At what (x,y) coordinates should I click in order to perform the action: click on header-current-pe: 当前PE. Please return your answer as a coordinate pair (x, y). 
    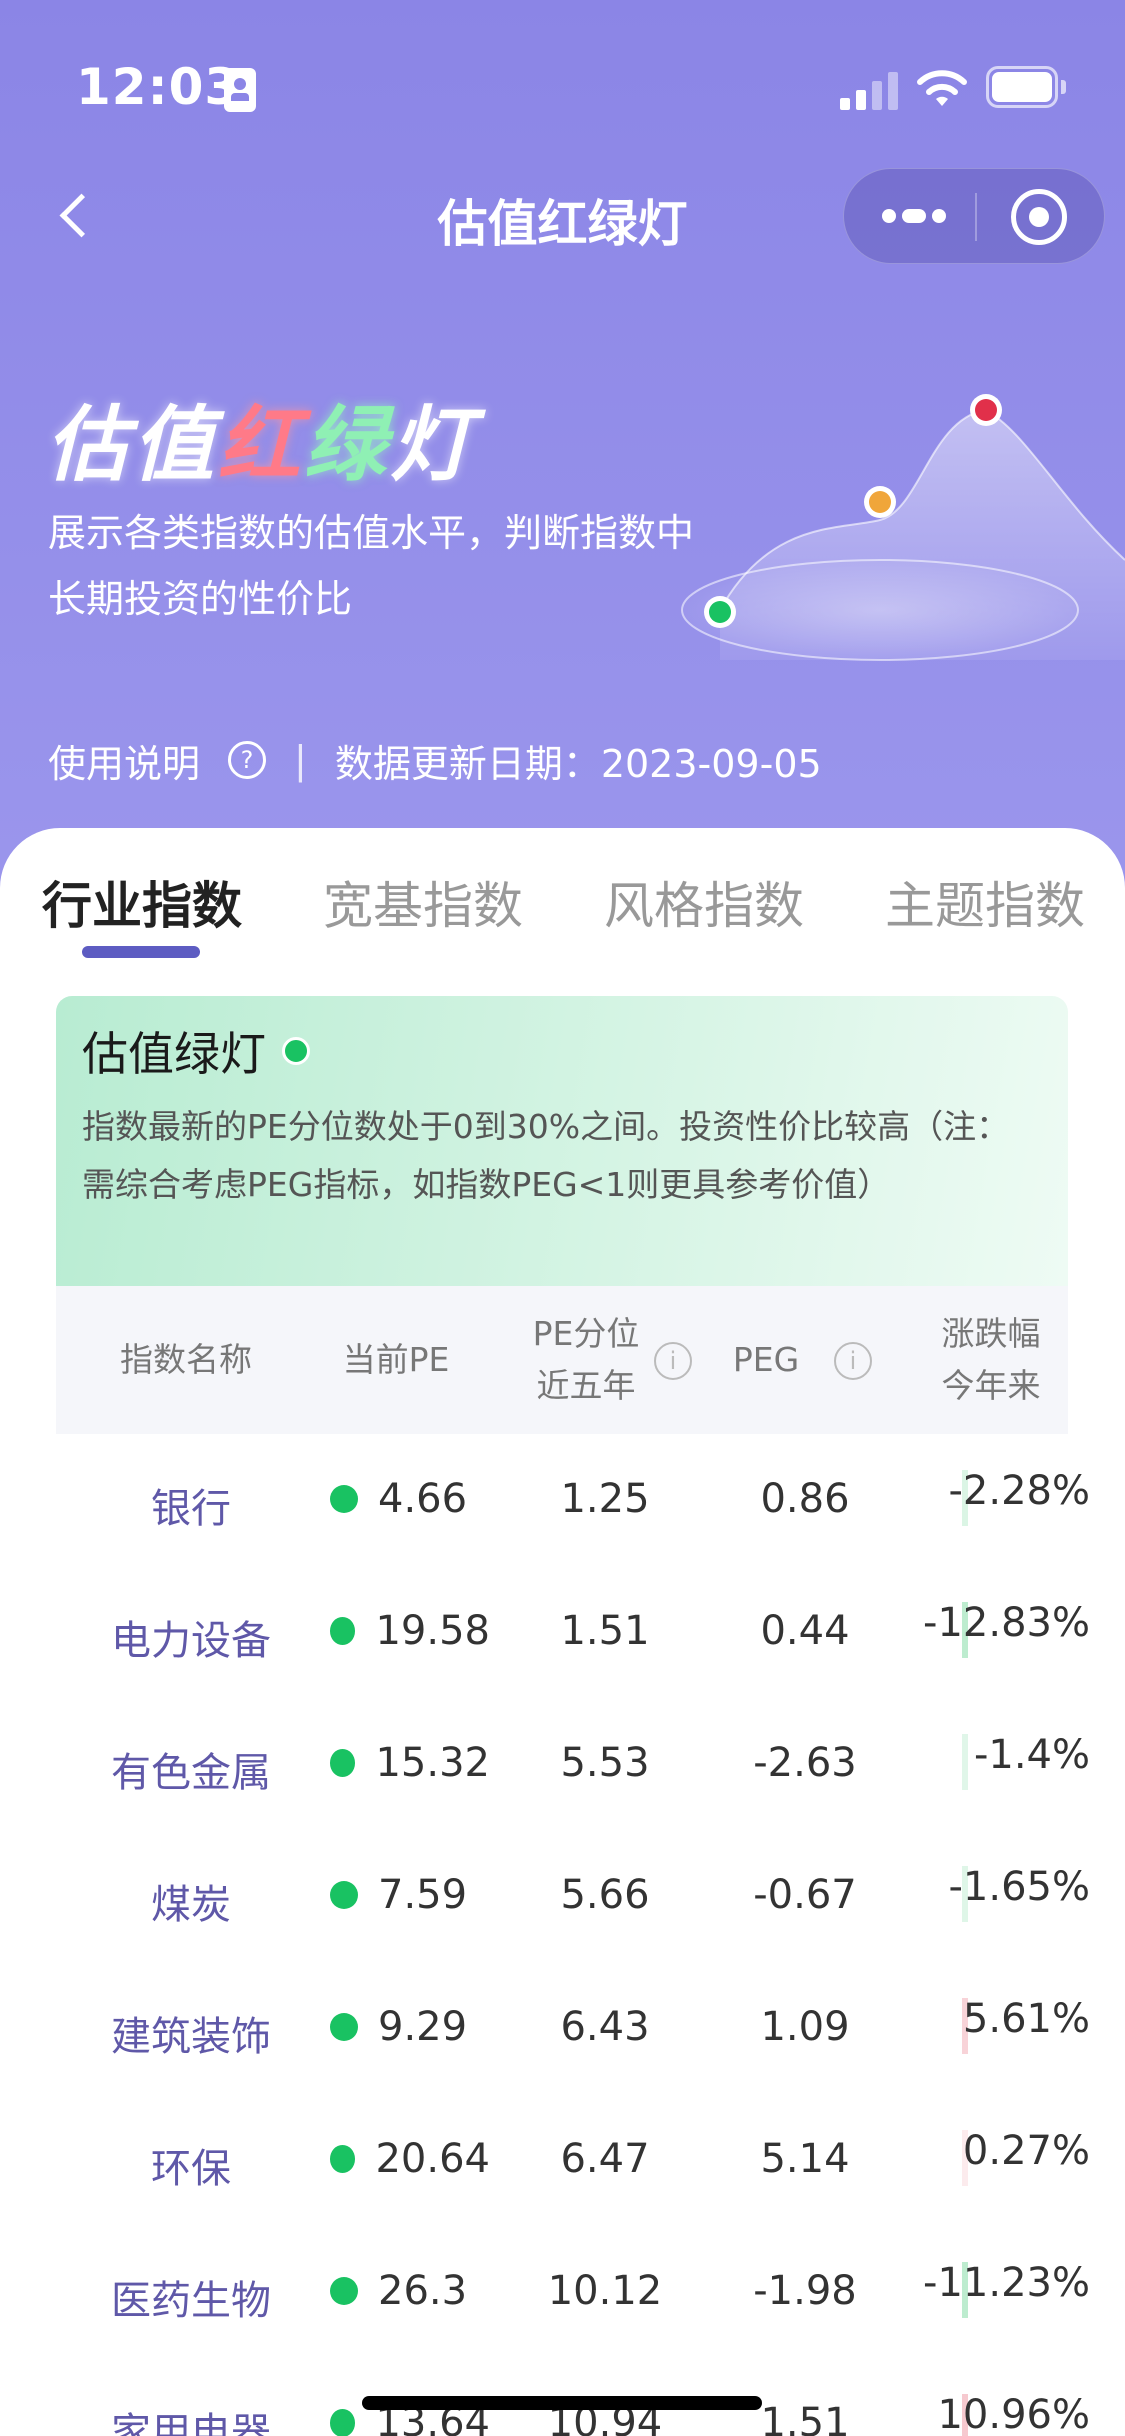
    Looking at the image, I should click on (396, 1360).